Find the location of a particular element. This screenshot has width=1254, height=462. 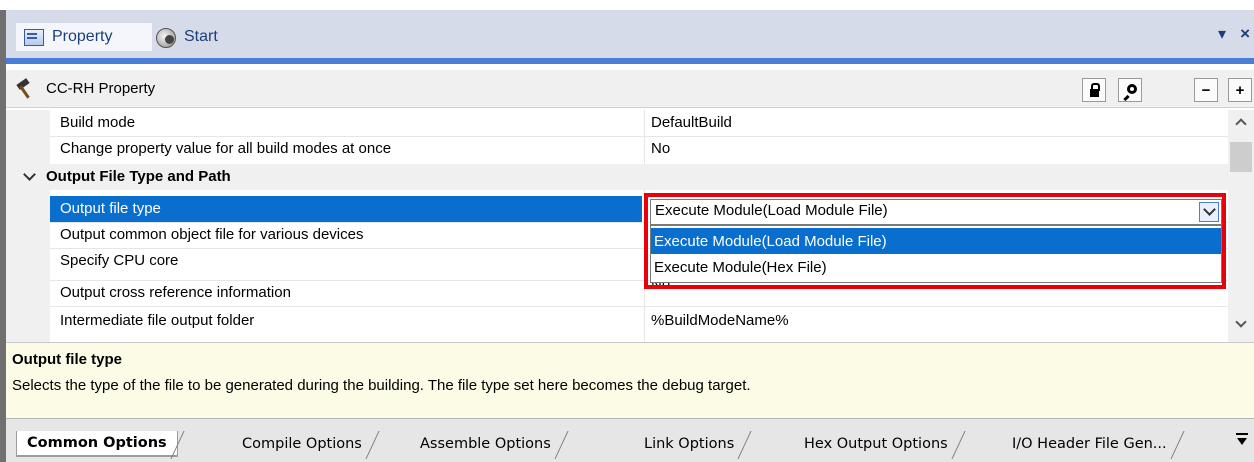

tab-label: Compile Options is located at coordinates (302, 444).